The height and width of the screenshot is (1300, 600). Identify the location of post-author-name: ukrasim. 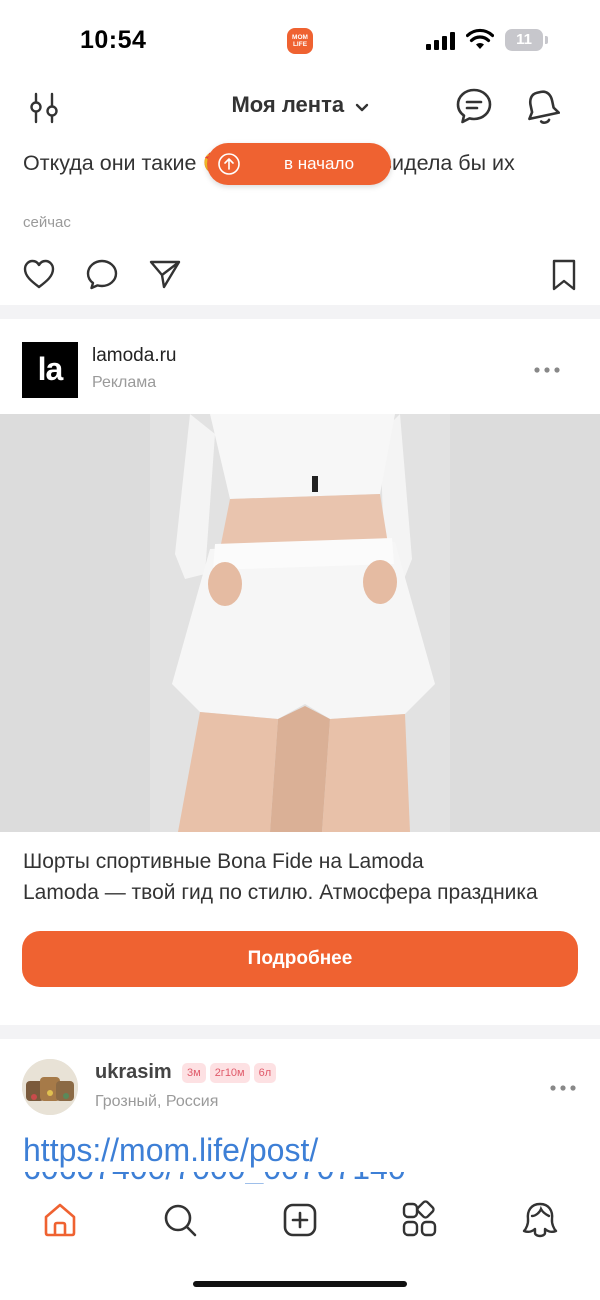
(133, 1072).